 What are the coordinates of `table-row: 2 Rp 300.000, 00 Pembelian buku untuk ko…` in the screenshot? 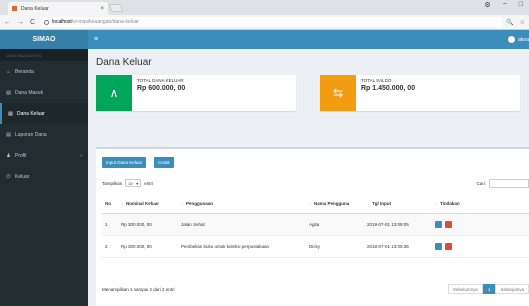 It's located at (315, 246).